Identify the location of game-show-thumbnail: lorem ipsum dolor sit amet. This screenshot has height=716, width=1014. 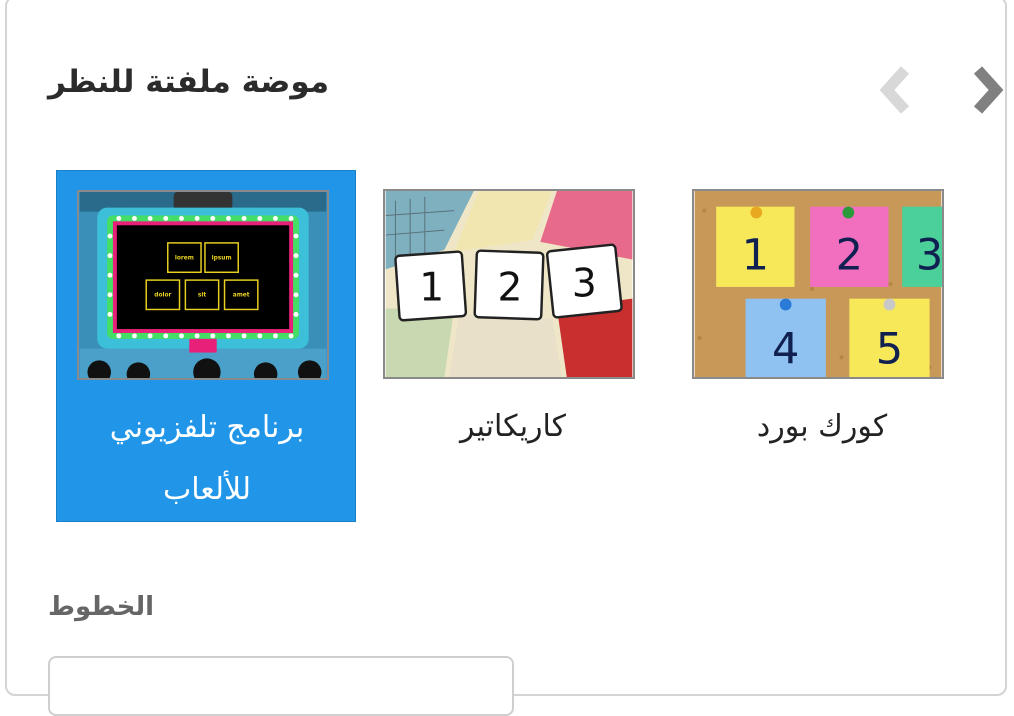
(203, 285).